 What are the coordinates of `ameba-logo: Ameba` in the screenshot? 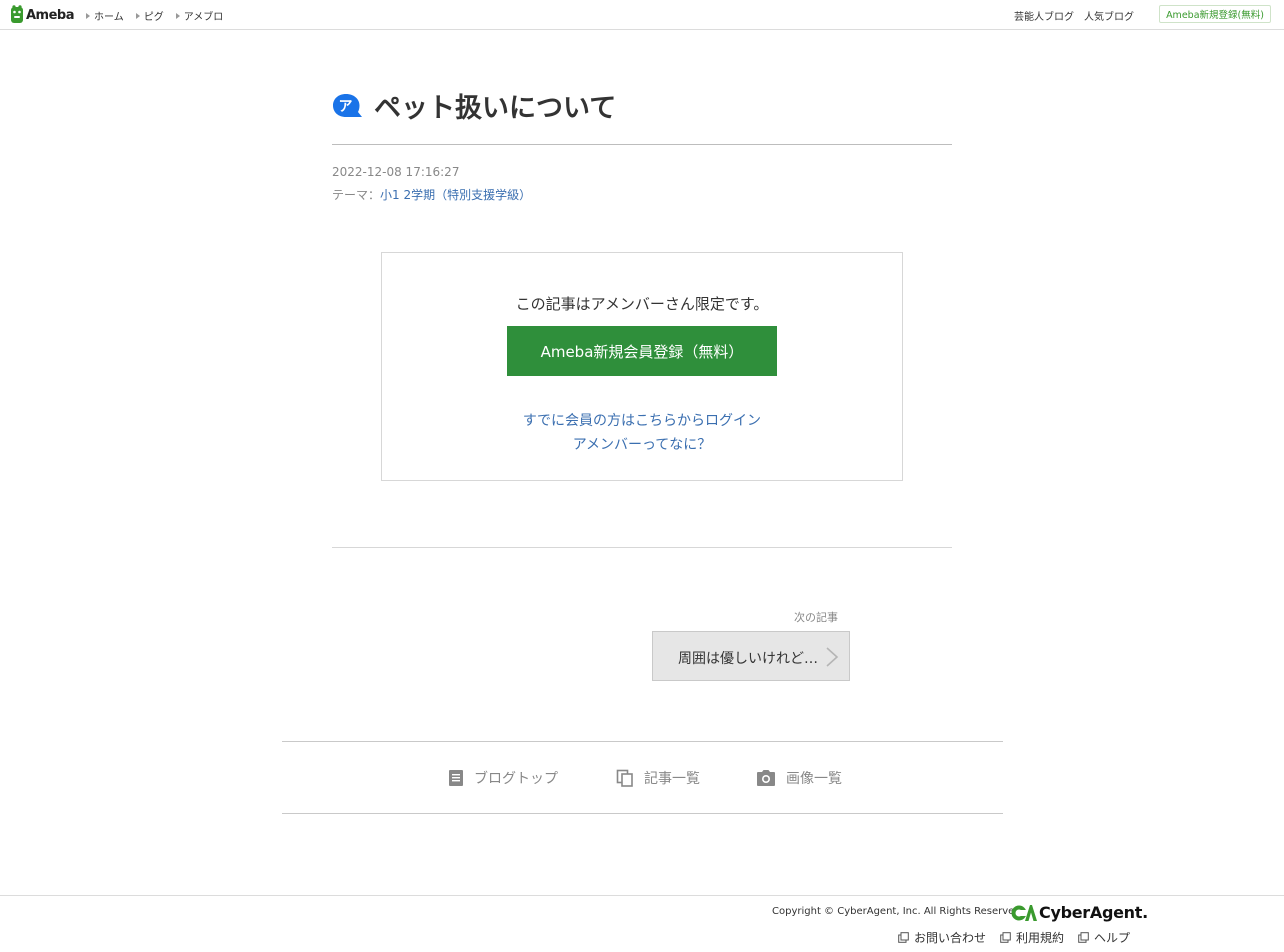 It's located at (42, 15).